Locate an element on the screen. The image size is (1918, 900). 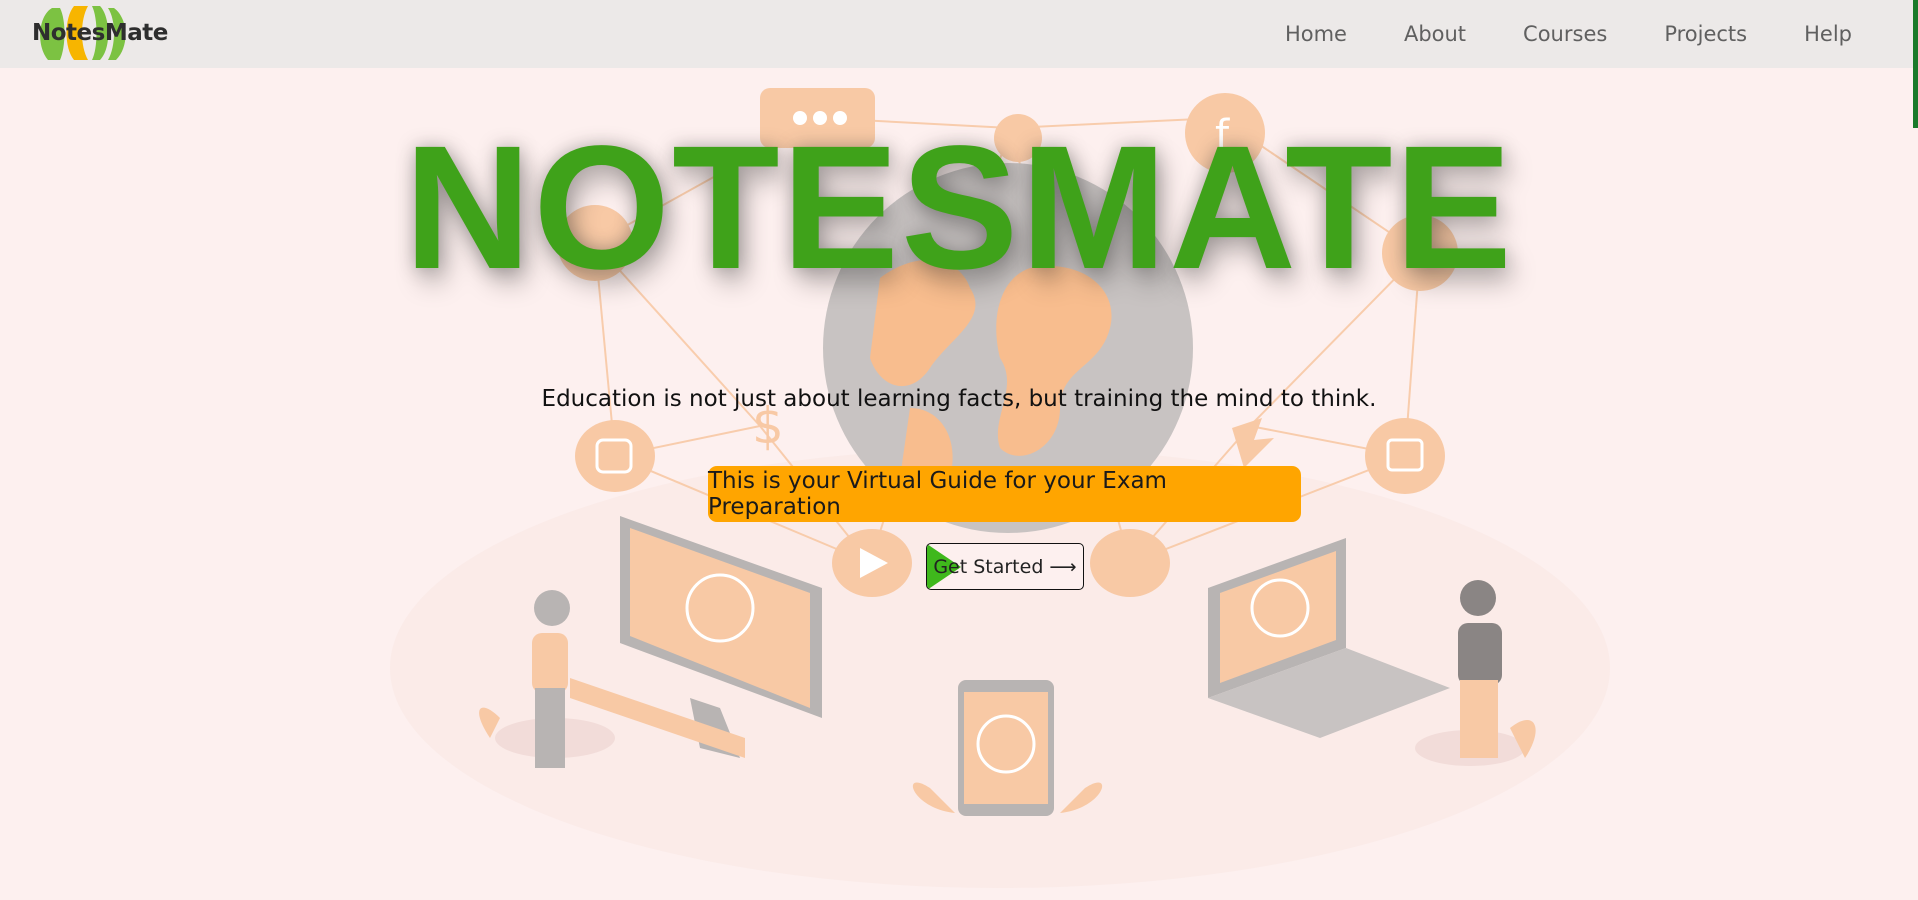
get-started-button: Get Started ⟶ is located at coordinates (1005, 566).